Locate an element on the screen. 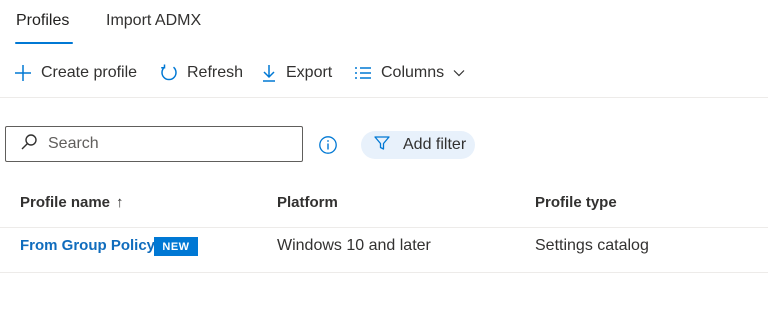 This screenshot has height=312, width=768. export-button: Export is located at coordinates (296, 73).